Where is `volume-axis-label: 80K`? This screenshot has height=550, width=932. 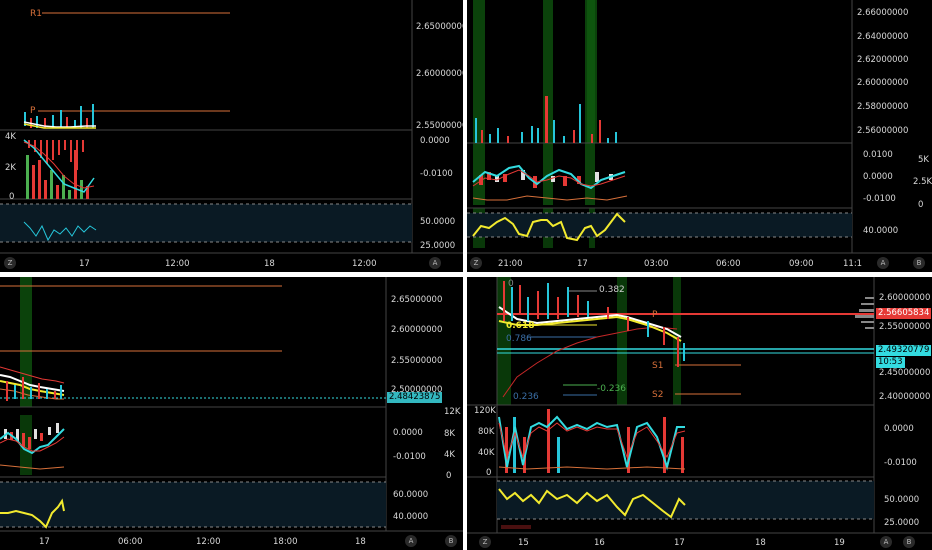
volume-axis-label: 80K is located at coordinates (486, 432).